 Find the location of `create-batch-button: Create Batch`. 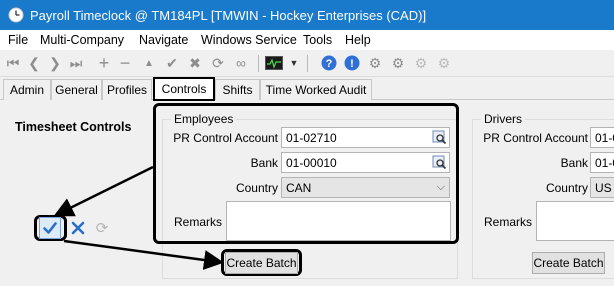

create-batch-button: Create Batch is located at coordinates (261, 263).